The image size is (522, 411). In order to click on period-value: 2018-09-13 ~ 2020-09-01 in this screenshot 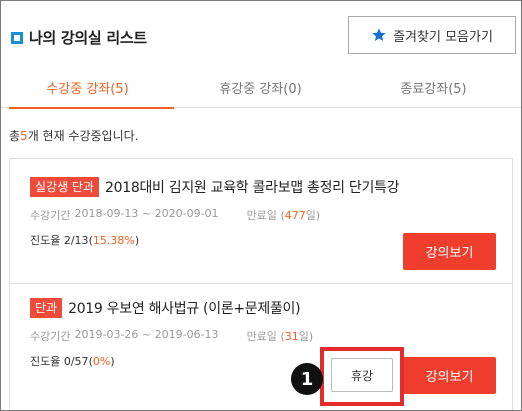, I will do `click(146, 213)`.